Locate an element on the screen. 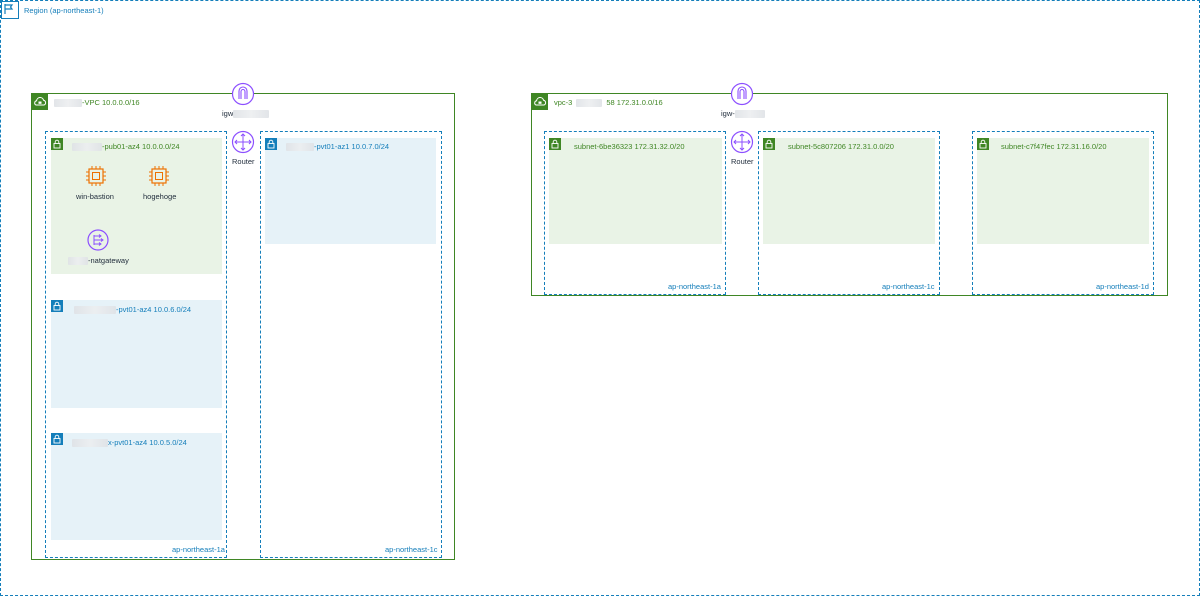 The width and height of the screenshot is (1200, 596). private-subnet-az4-6-label: -pvt01-az4 10.0.6.0/24 is located at coordinates (132, 310).